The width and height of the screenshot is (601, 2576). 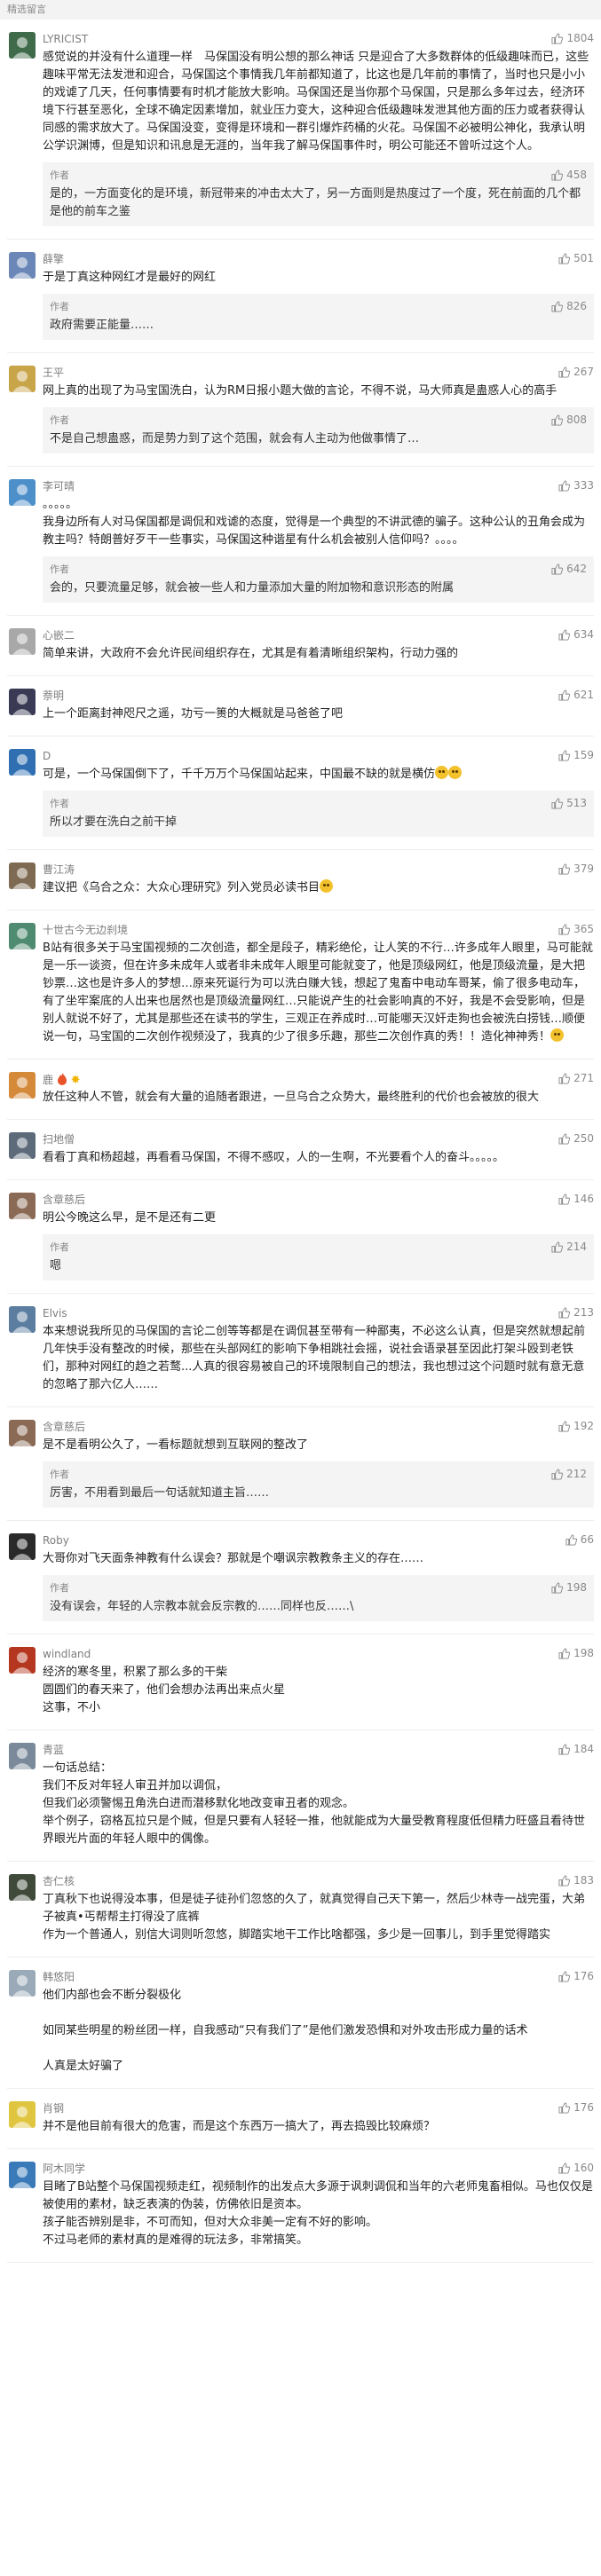 What do you see at coordinates (576, 755) in the screenshot?
I see `like-button: 159` at bounding box center [576, 755].